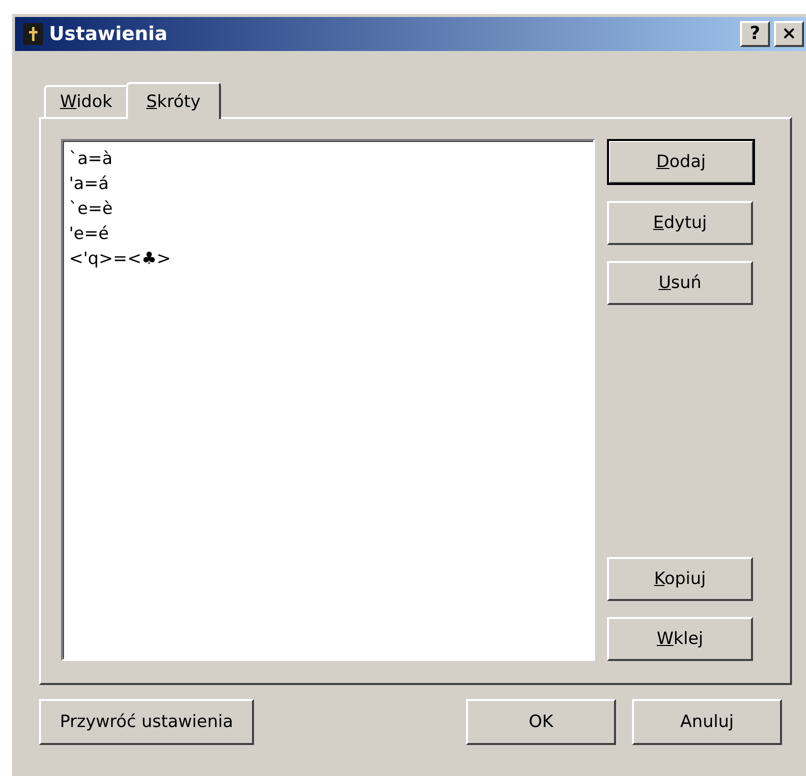 Image resolution: width=806 pixels, height=776 pixels. Describe the element at coordinates (789, 34) in the screenshot. I see `close-button: ×` at that location.